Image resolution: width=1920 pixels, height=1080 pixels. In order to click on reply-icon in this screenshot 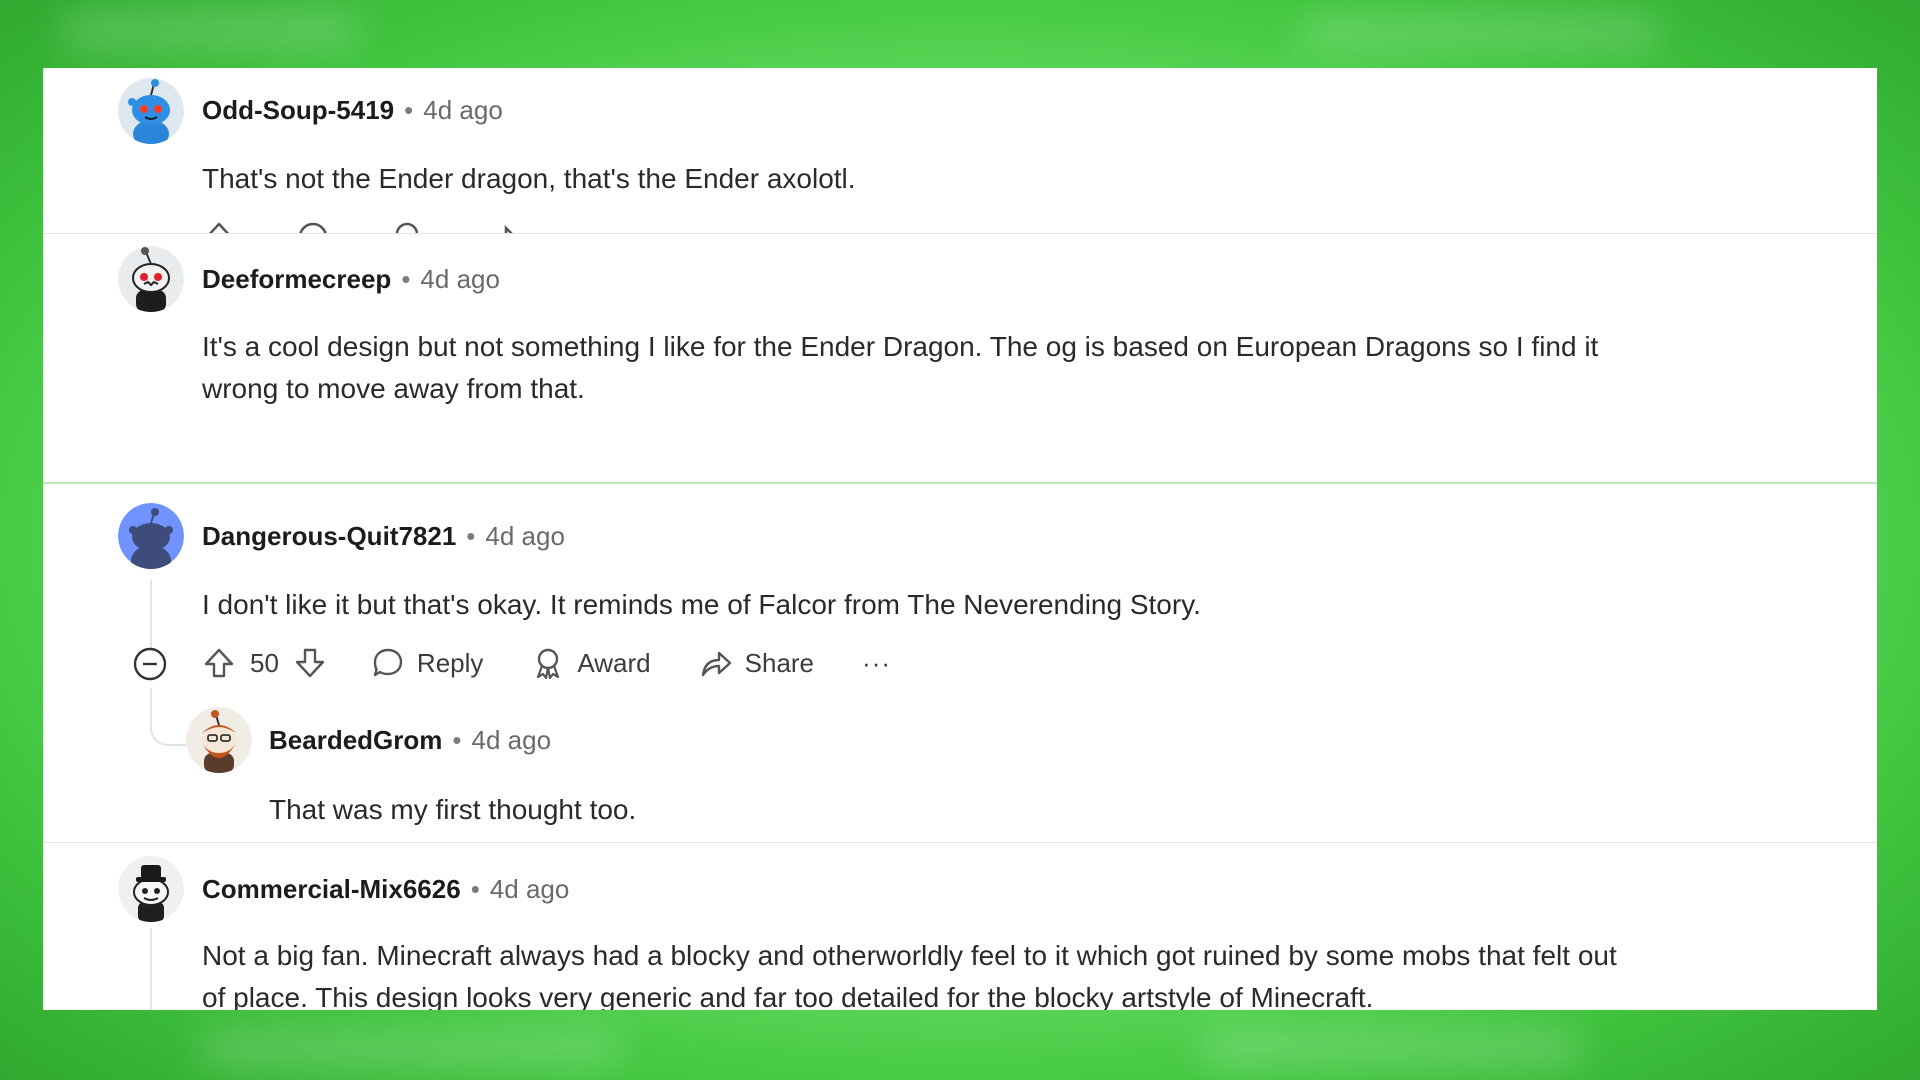, I will do `click(313, 226)`.